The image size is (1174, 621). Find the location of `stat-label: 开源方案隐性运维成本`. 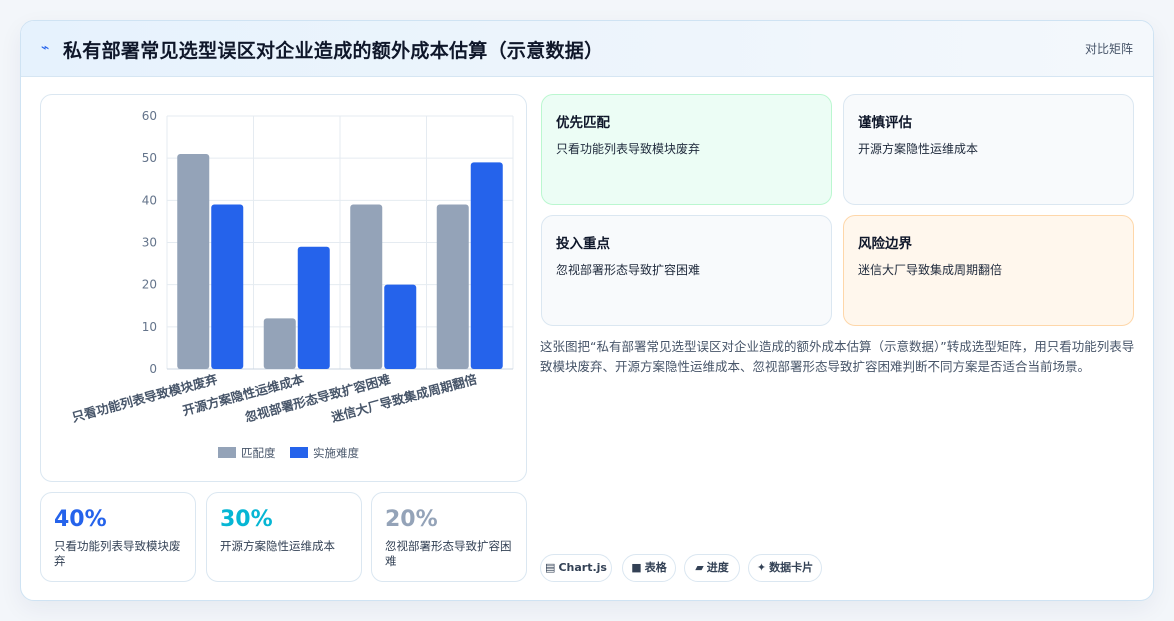

stat-label: 开源方案隐性运维成本 is located at coordinates (277, 546).